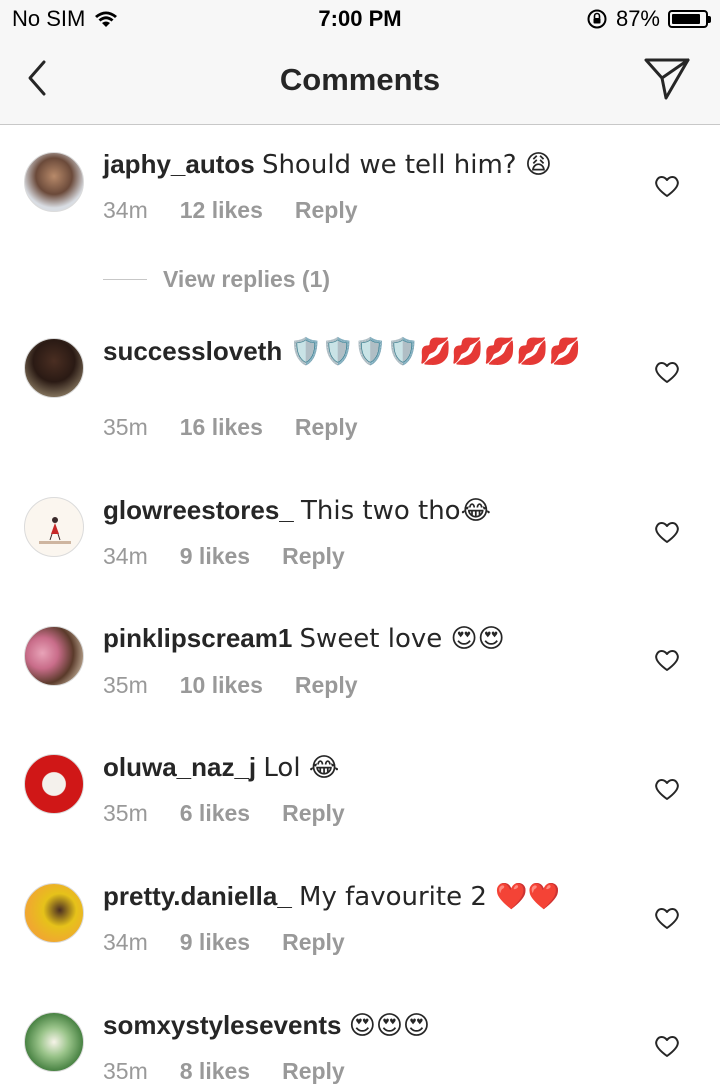  Describe the element at coordinates (197, 896) in the screenshot. I see `comment-username: pretty.daniella_` at that location.